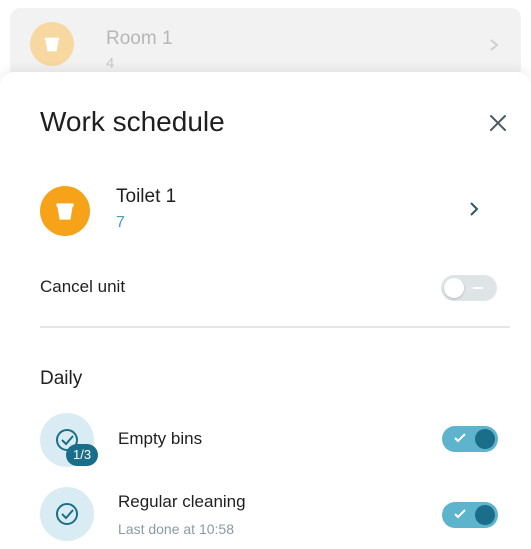  I want to click on task-count-badge: 1/3, so click(82, 455).